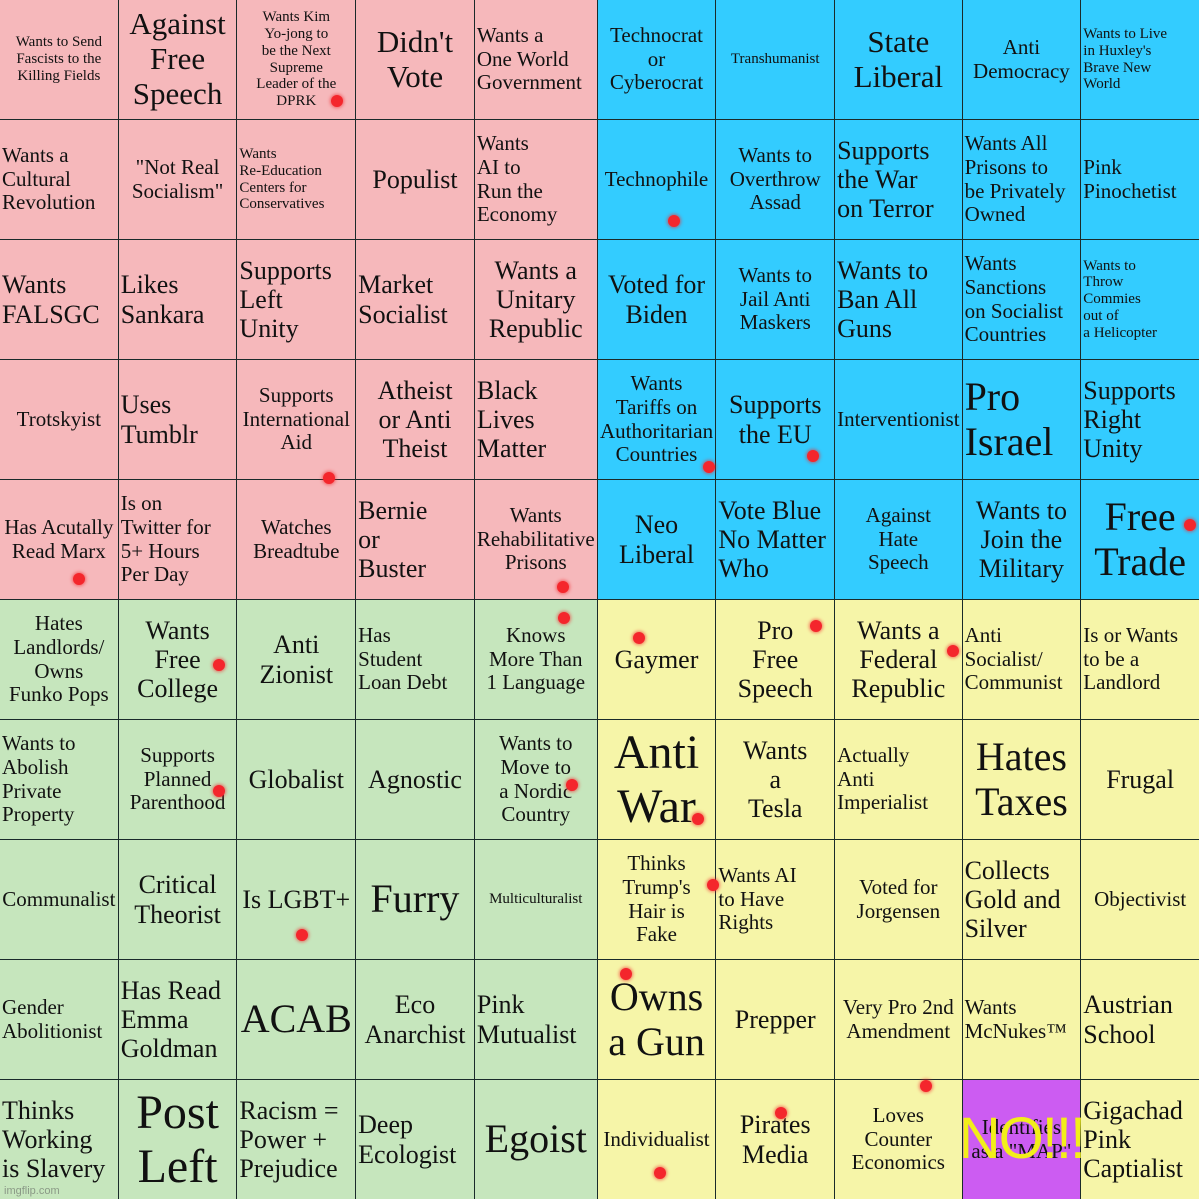 The image size is (1199, 1199). Describe the element at coordinates (1021, 59) in the screenshot. I see `bingo-cell: Anti Democracy` at that location.